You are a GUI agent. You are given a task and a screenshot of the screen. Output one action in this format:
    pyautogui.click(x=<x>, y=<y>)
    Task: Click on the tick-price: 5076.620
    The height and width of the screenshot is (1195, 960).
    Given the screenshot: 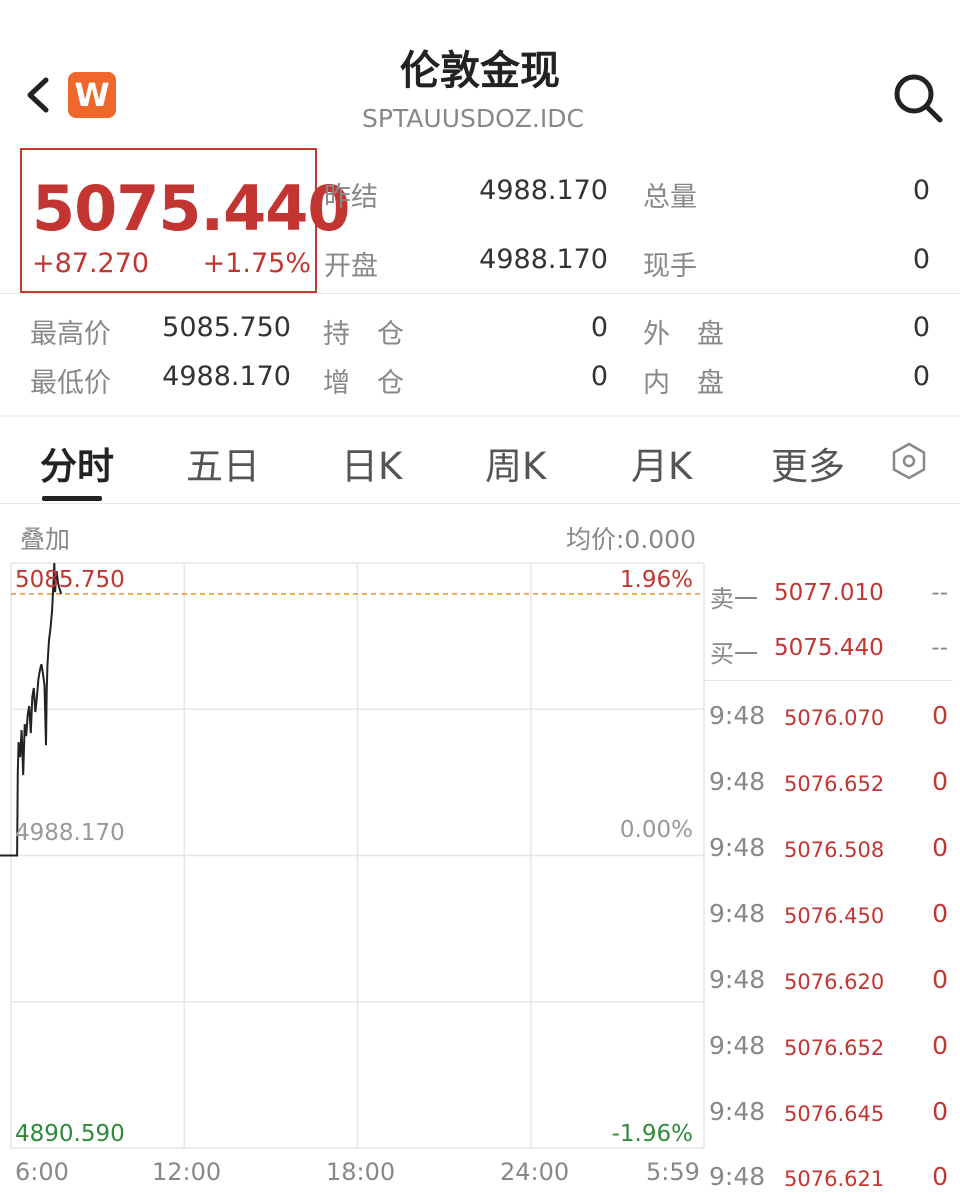 What is the action you would take?
    pyautogui.click(x=834, y=982)
    